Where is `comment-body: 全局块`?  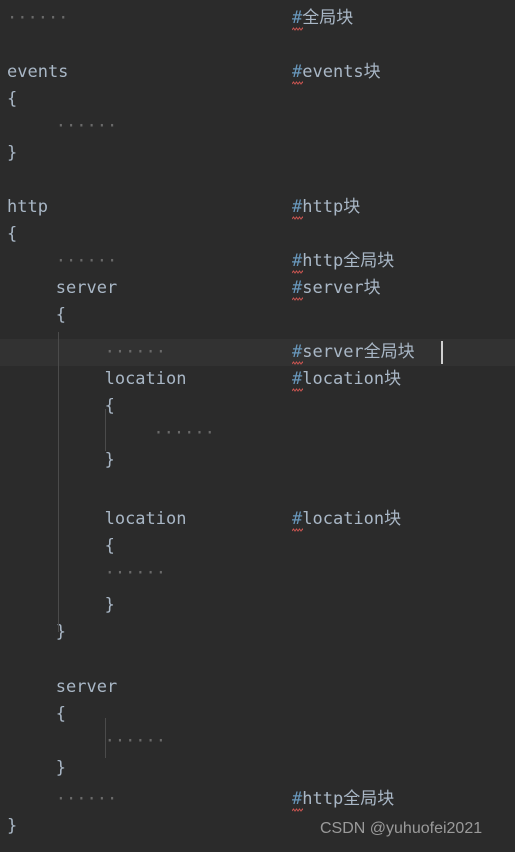 comment-body: 全局块 is located at coordinates (328, 18).